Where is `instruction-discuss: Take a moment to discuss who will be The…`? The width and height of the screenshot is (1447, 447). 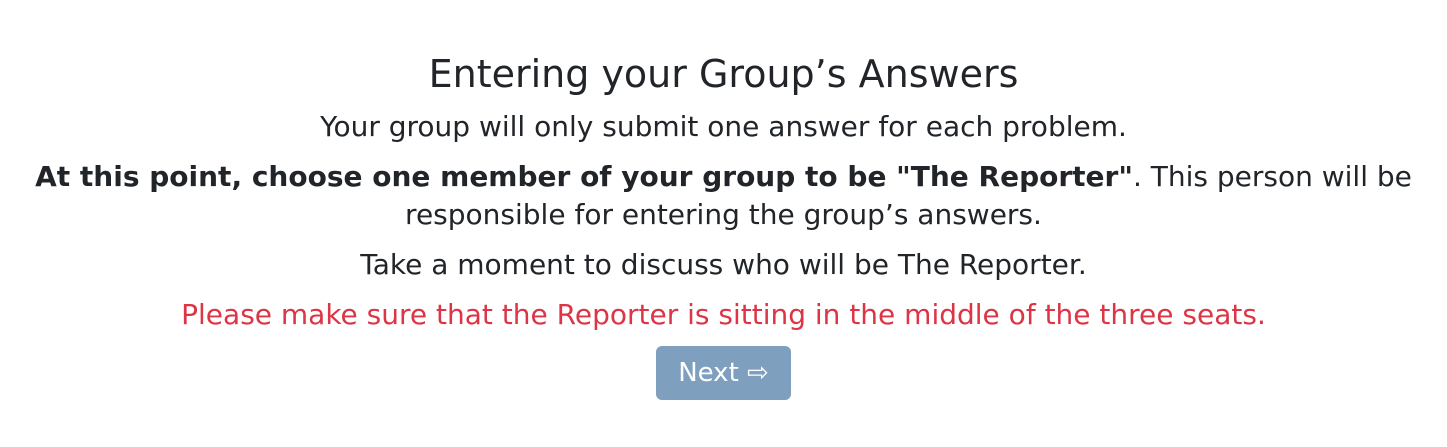 instruction-discuss: Take a moment to discuss who will be The… is located at coordinates (723, 264).